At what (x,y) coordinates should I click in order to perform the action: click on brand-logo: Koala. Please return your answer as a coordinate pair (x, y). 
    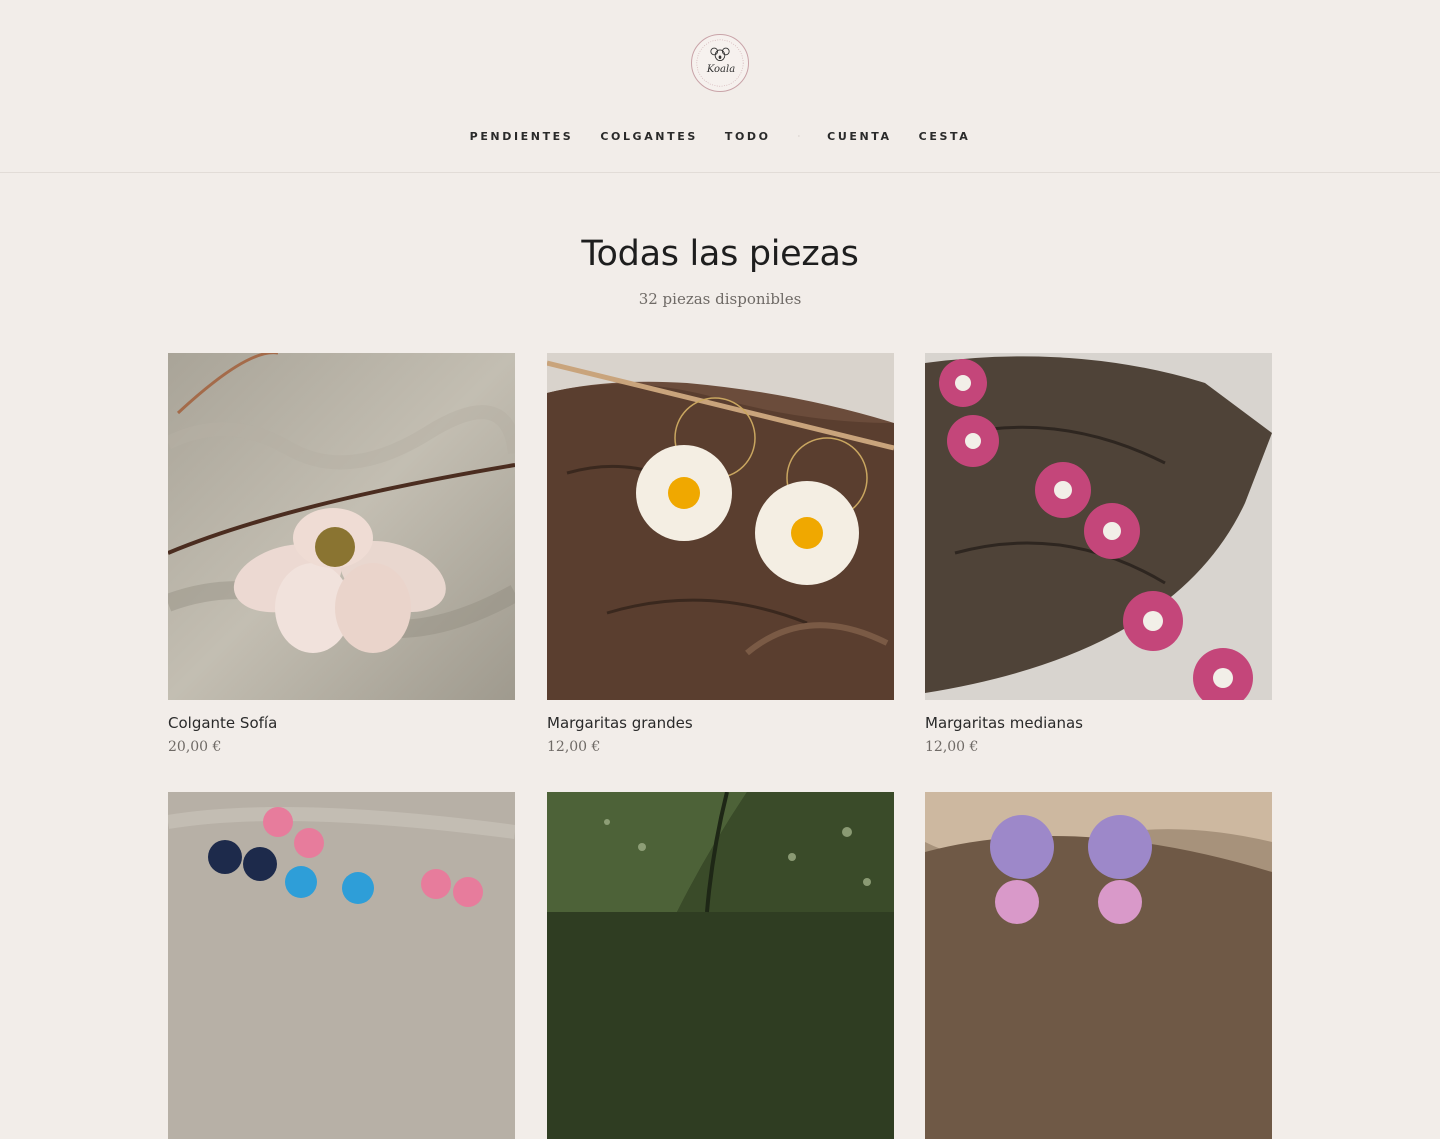
    Looking at the image, I should click on (720, 63).